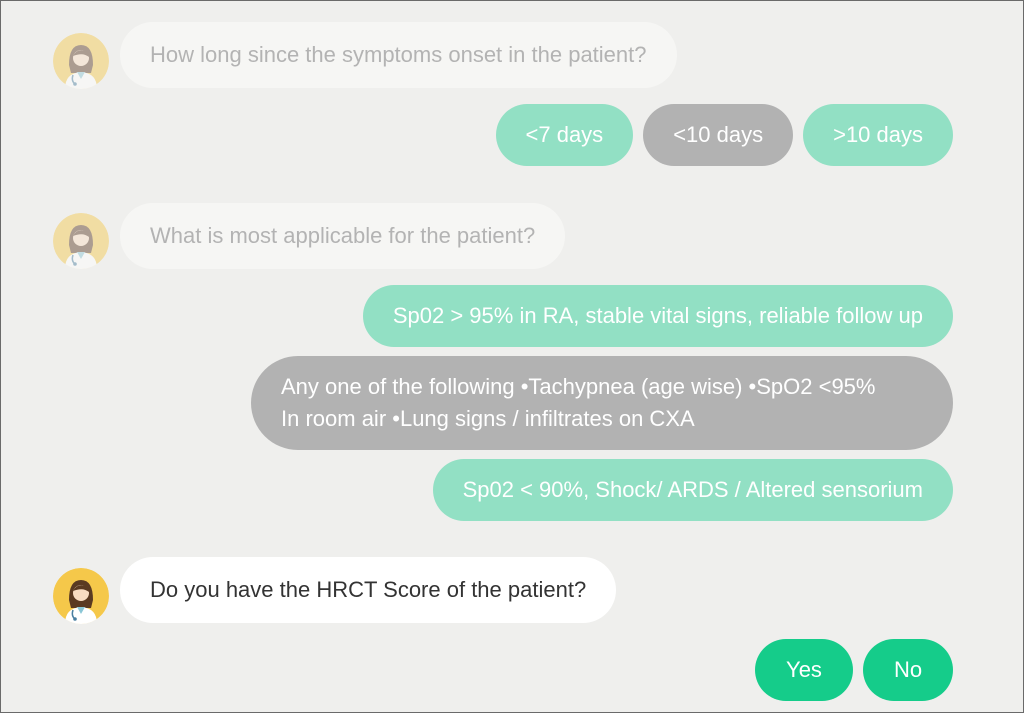 The height and width of the screenshot is (713, 1024). Describe the element at coordinates (854, 670) in the screenshot. I see `answer-options-row: Yes No` at that location.